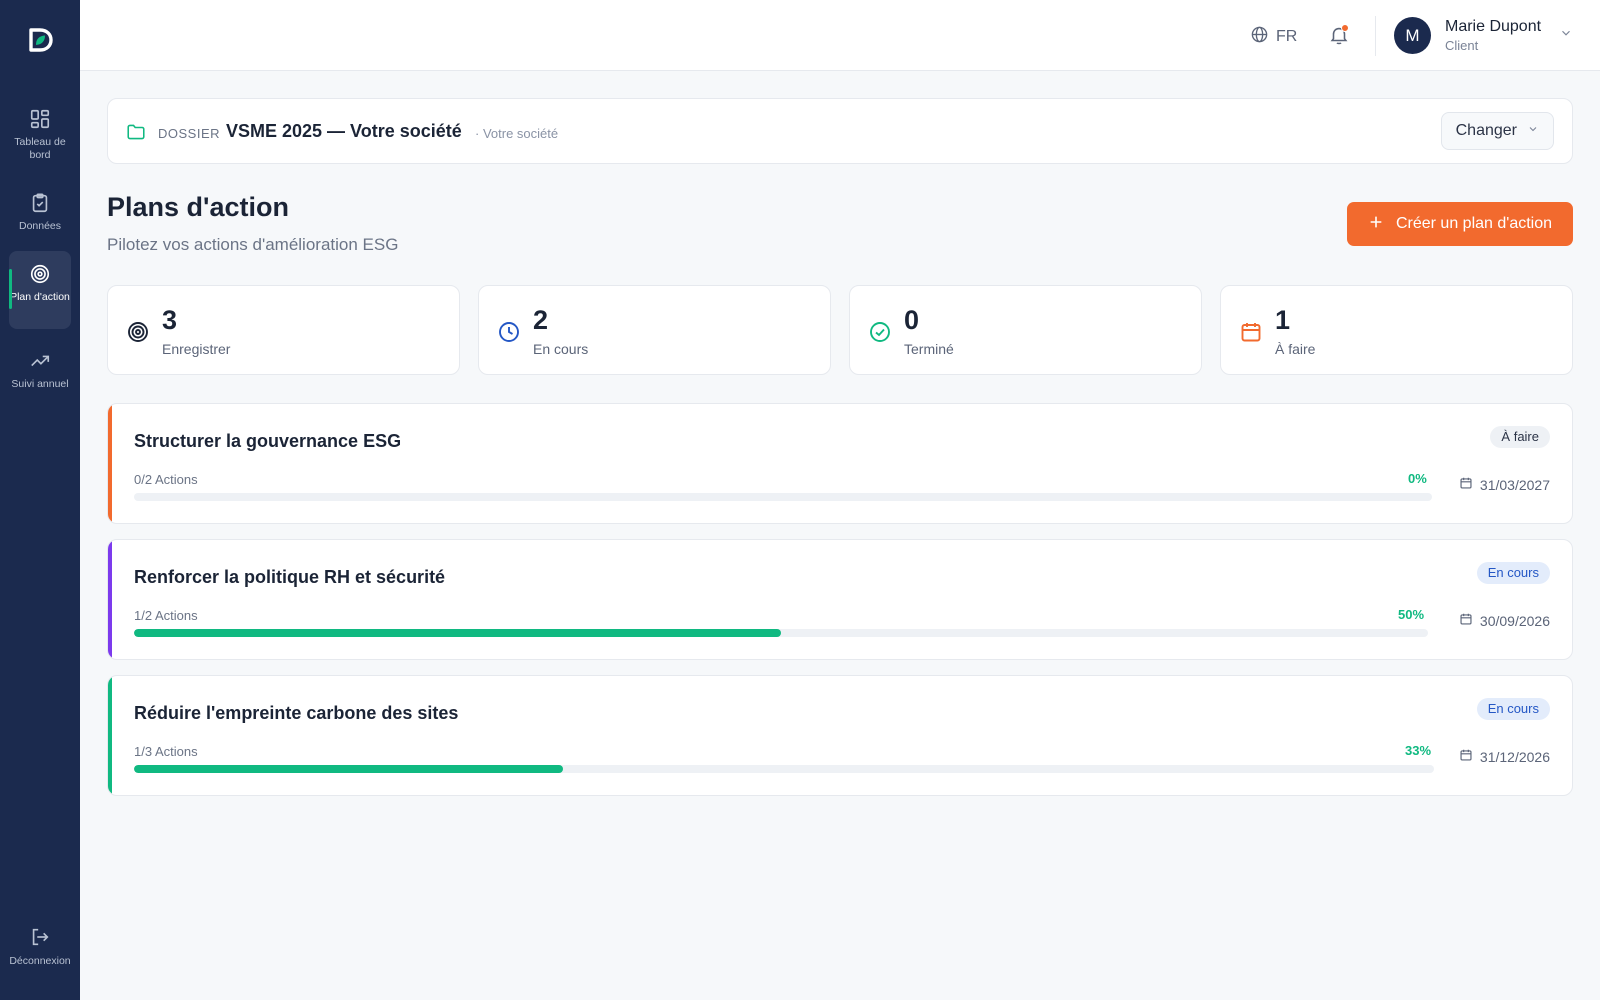 Image resolution: width=1600 pixels, height=1000 pixels. Describe the element at coordinates (198, 207) in the screenshot. I see `page-title: Plans d'action` at that location.